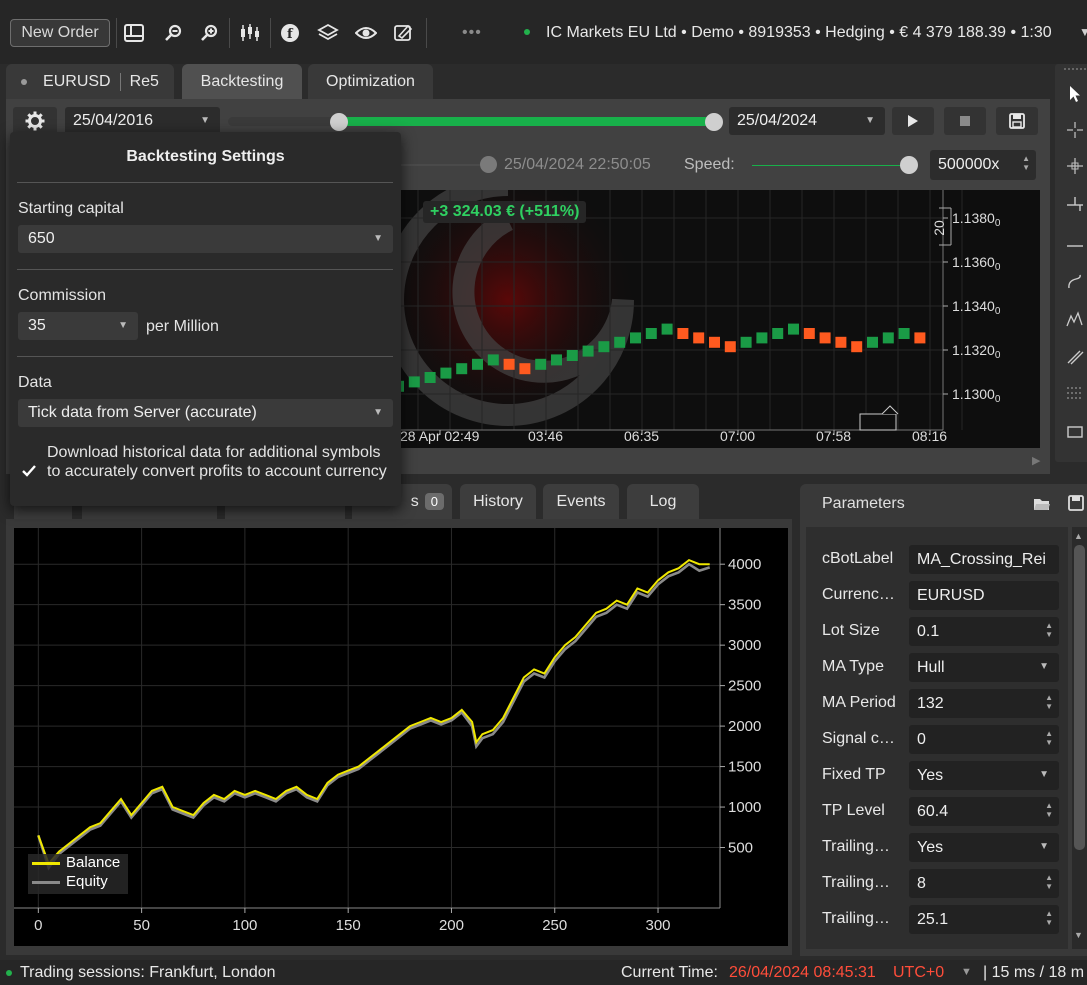  I want to click on commission-unit: per Million, so click(182, 326).